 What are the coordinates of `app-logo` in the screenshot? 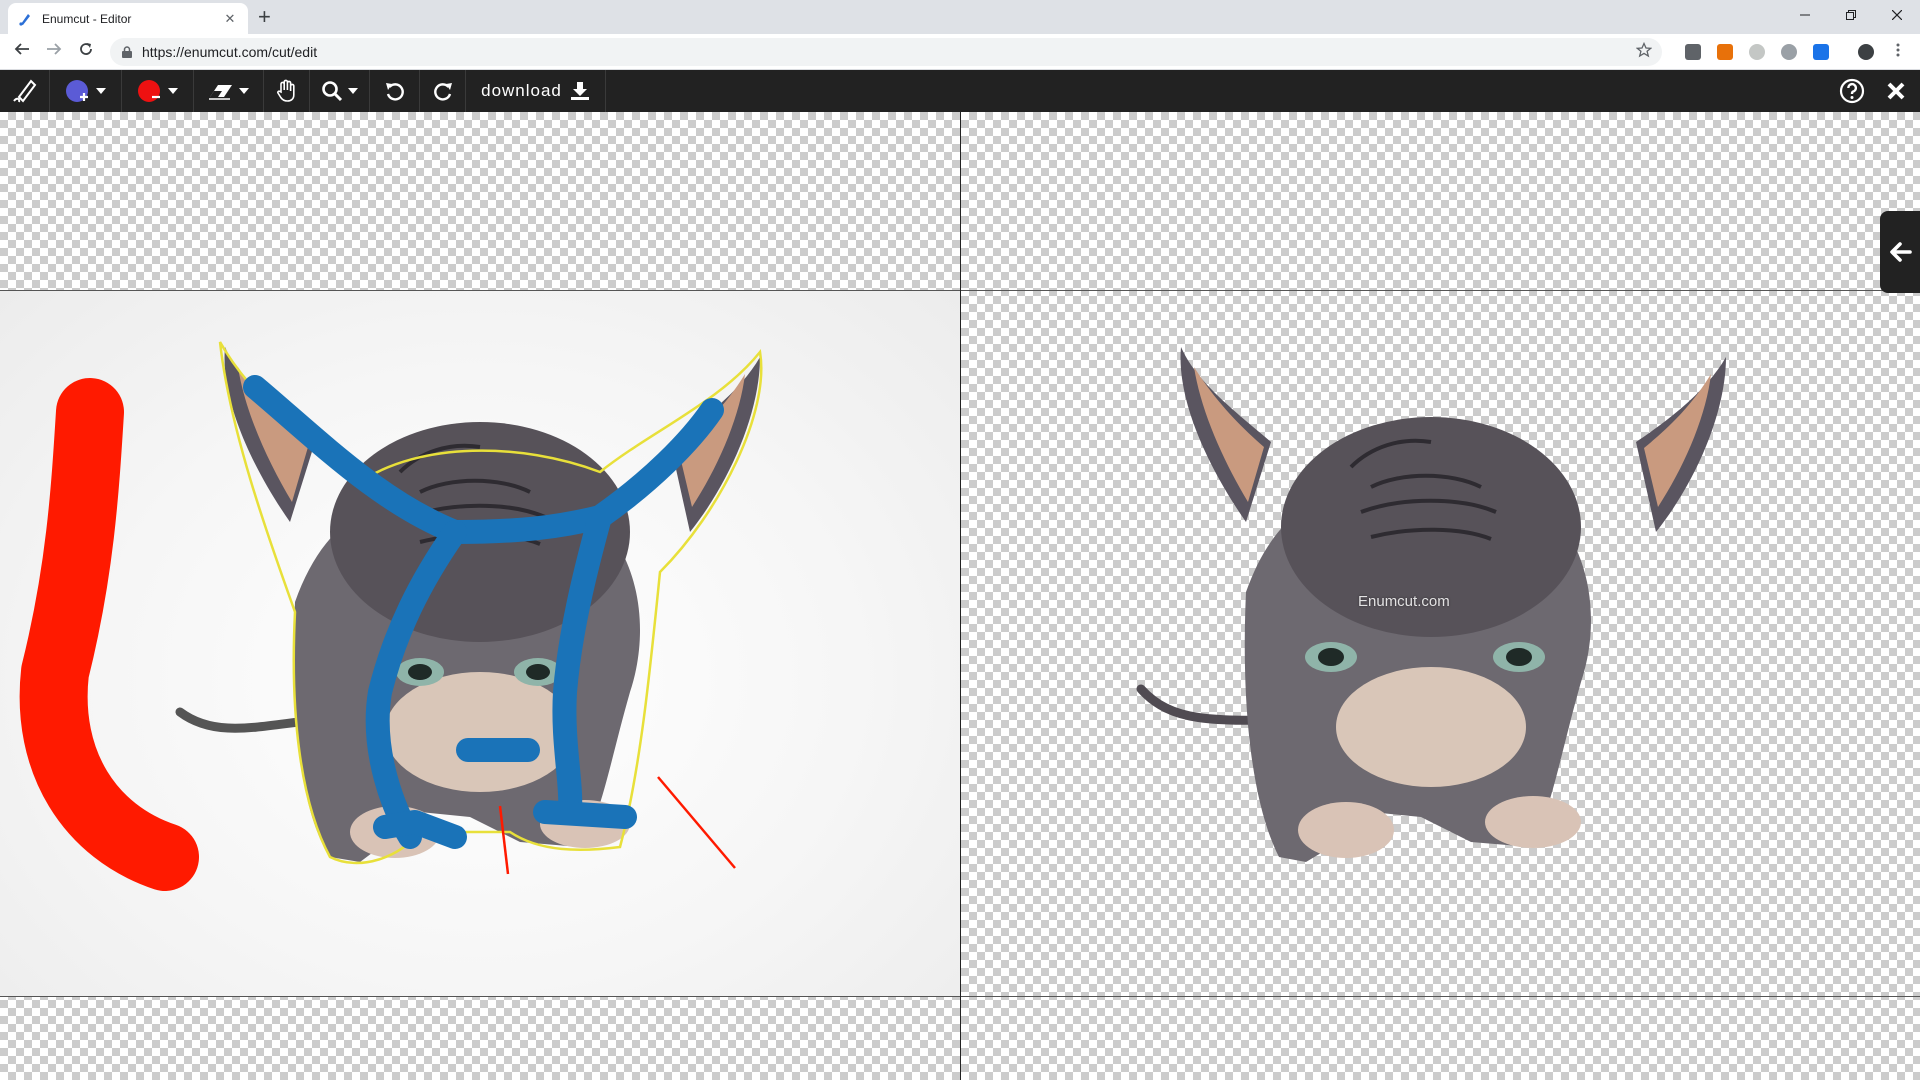 It's located at (25, 91).